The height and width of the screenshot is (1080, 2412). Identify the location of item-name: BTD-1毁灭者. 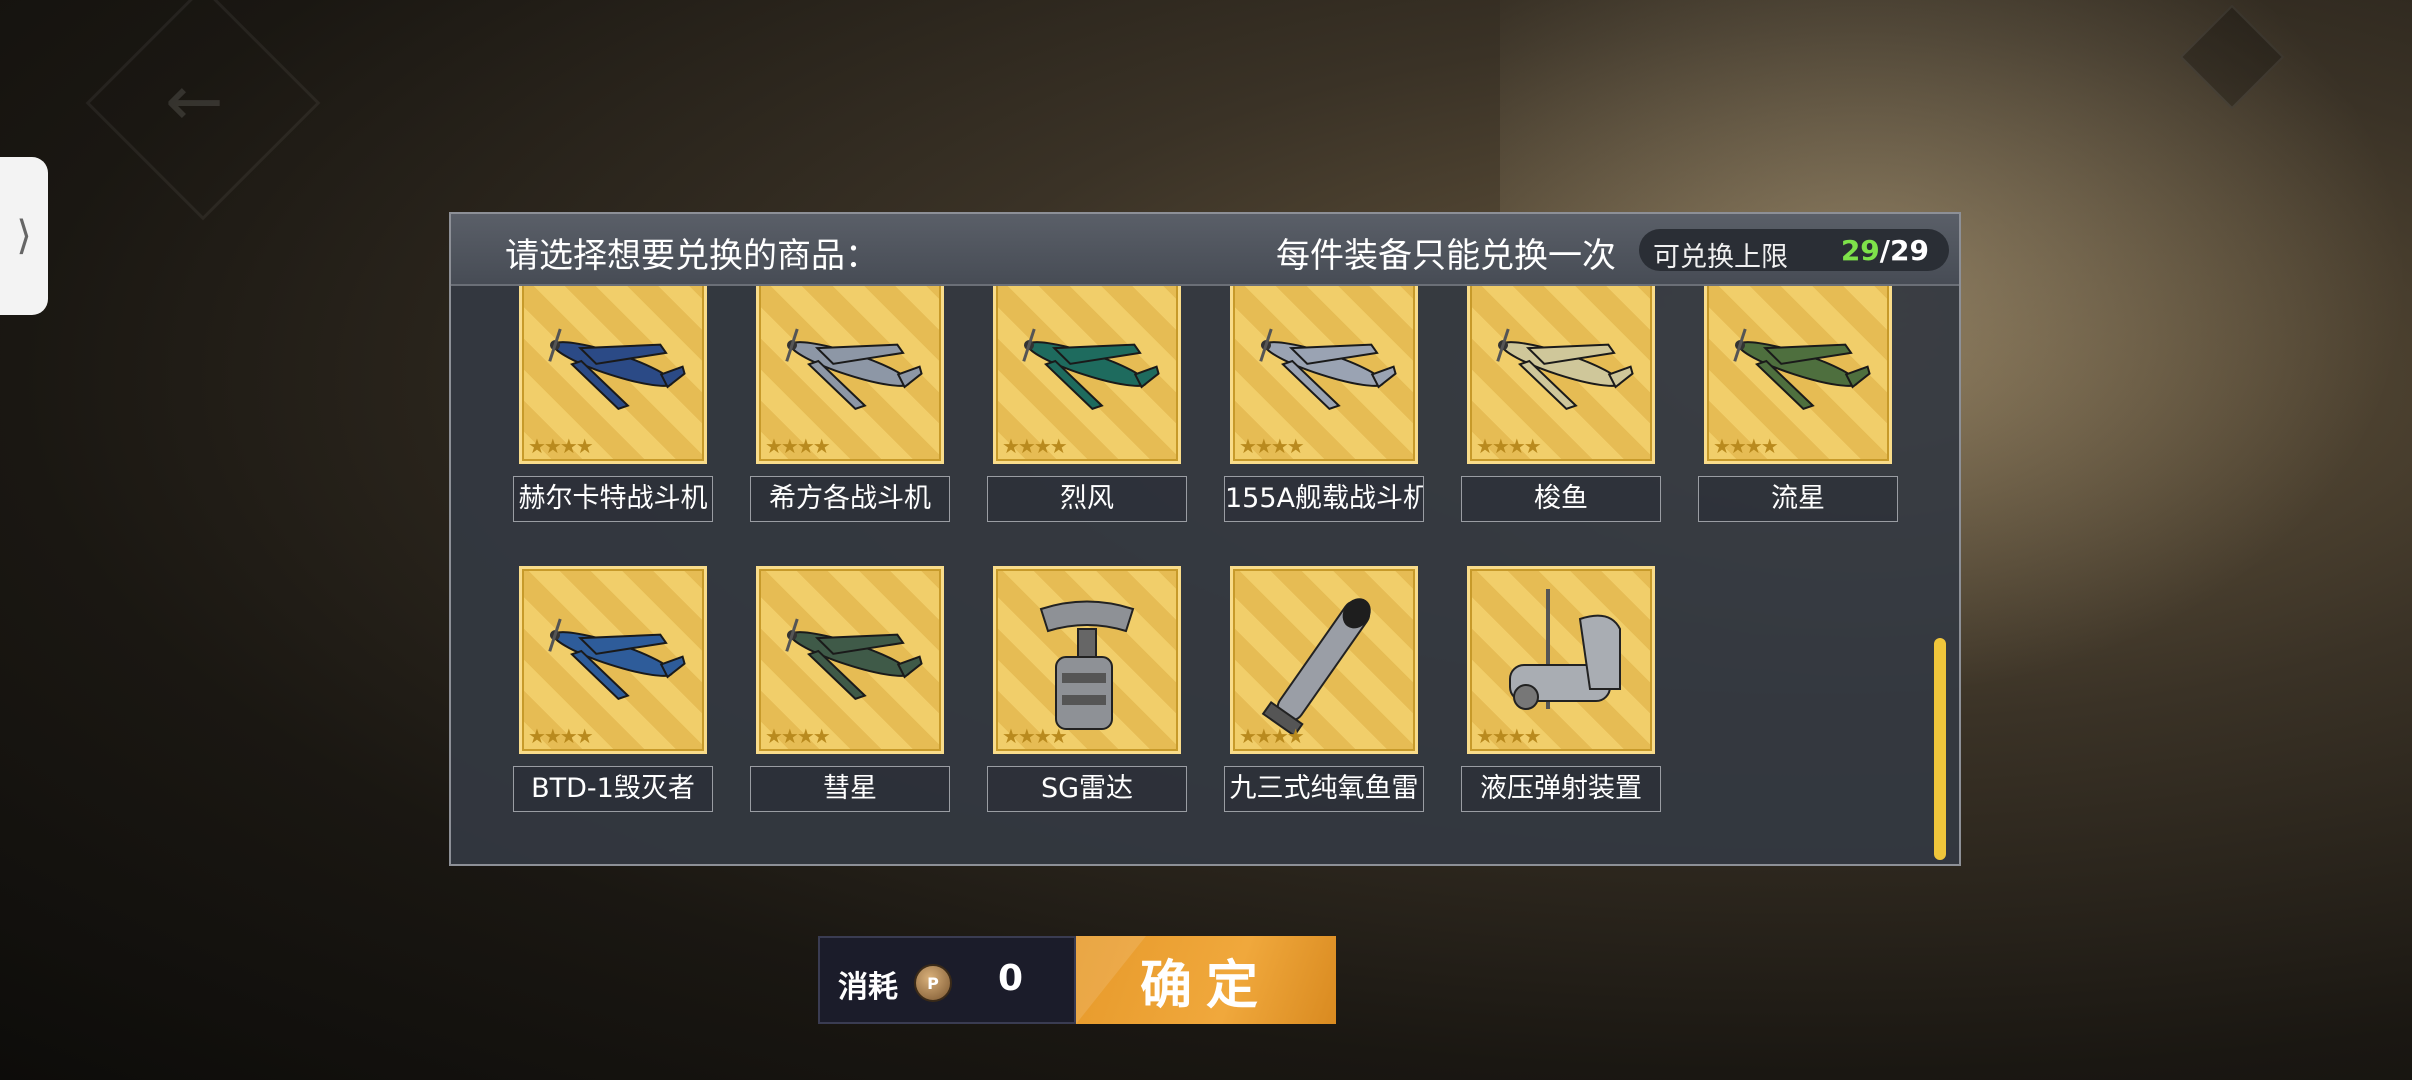
(613, 789).